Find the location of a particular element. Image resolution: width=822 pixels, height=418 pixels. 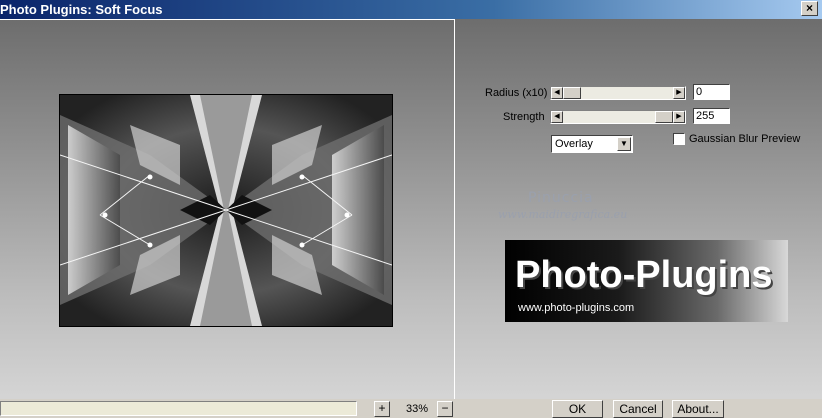

window-title: Photo Plugins: Soft Focus is located at coordinates (81, 9).